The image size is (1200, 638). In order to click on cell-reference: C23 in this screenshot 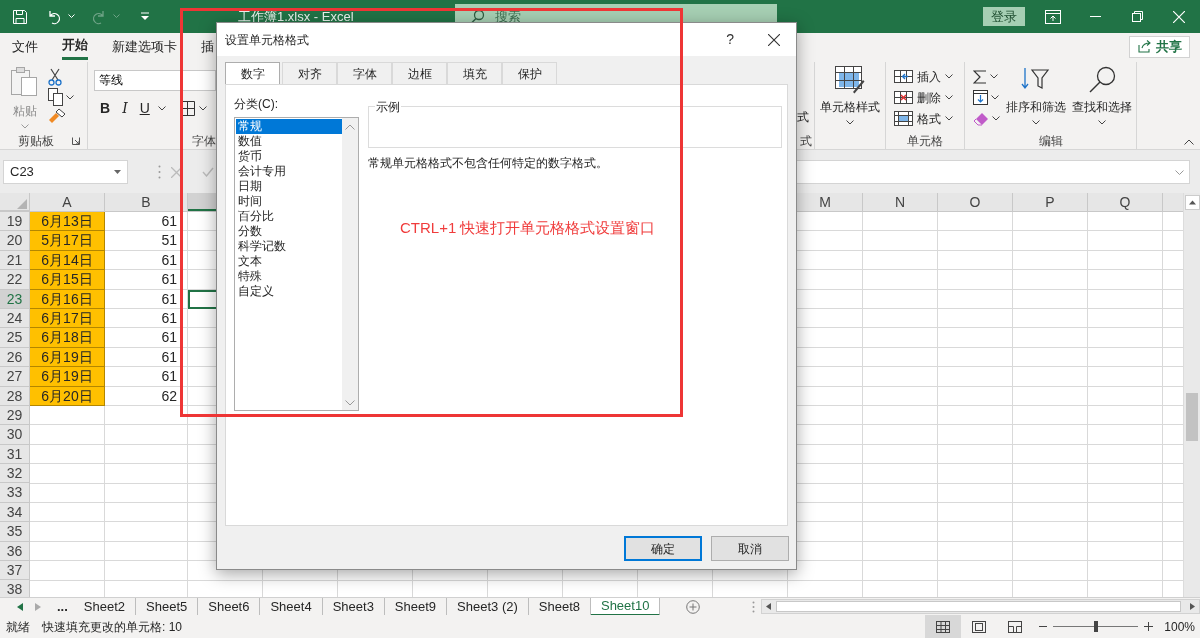, I will do `click(22, 172)`.